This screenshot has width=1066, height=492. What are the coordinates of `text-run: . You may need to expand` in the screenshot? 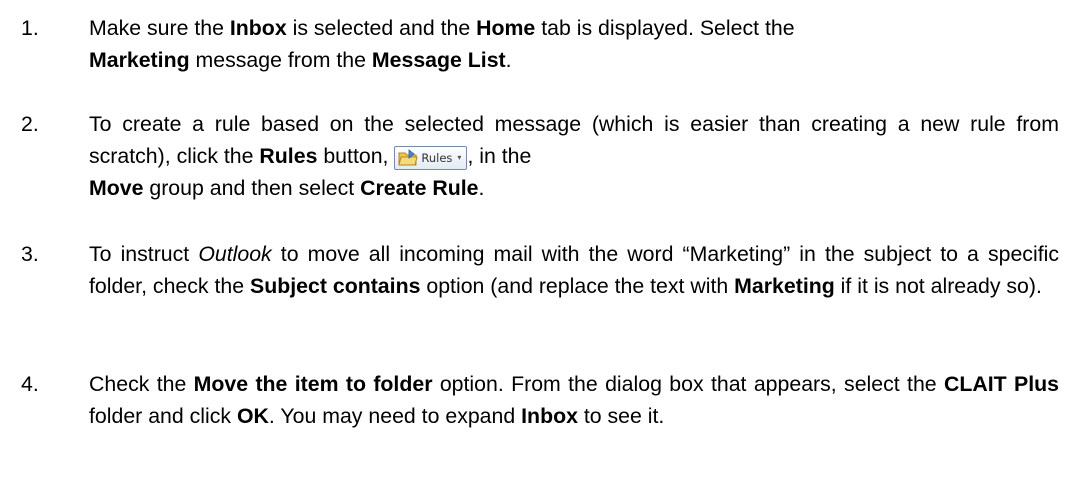 It's located at (395, 416).